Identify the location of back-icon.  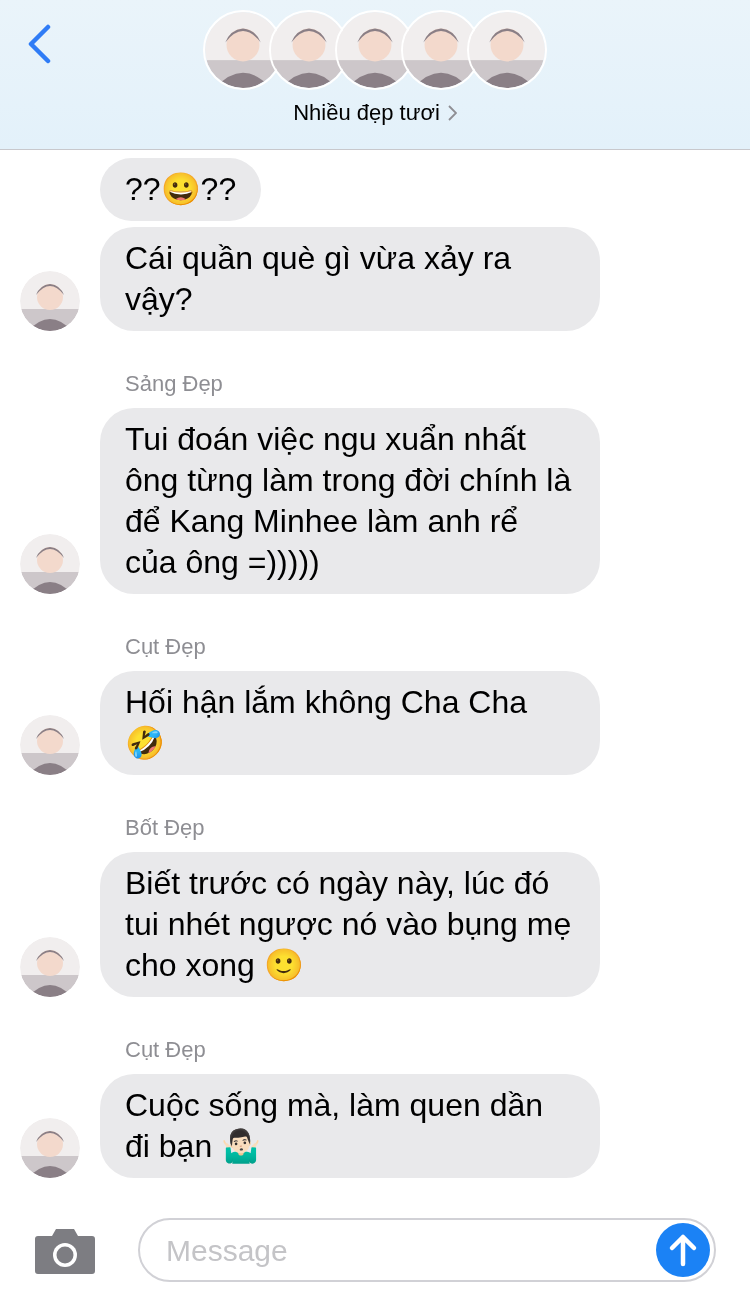
(39, 44).